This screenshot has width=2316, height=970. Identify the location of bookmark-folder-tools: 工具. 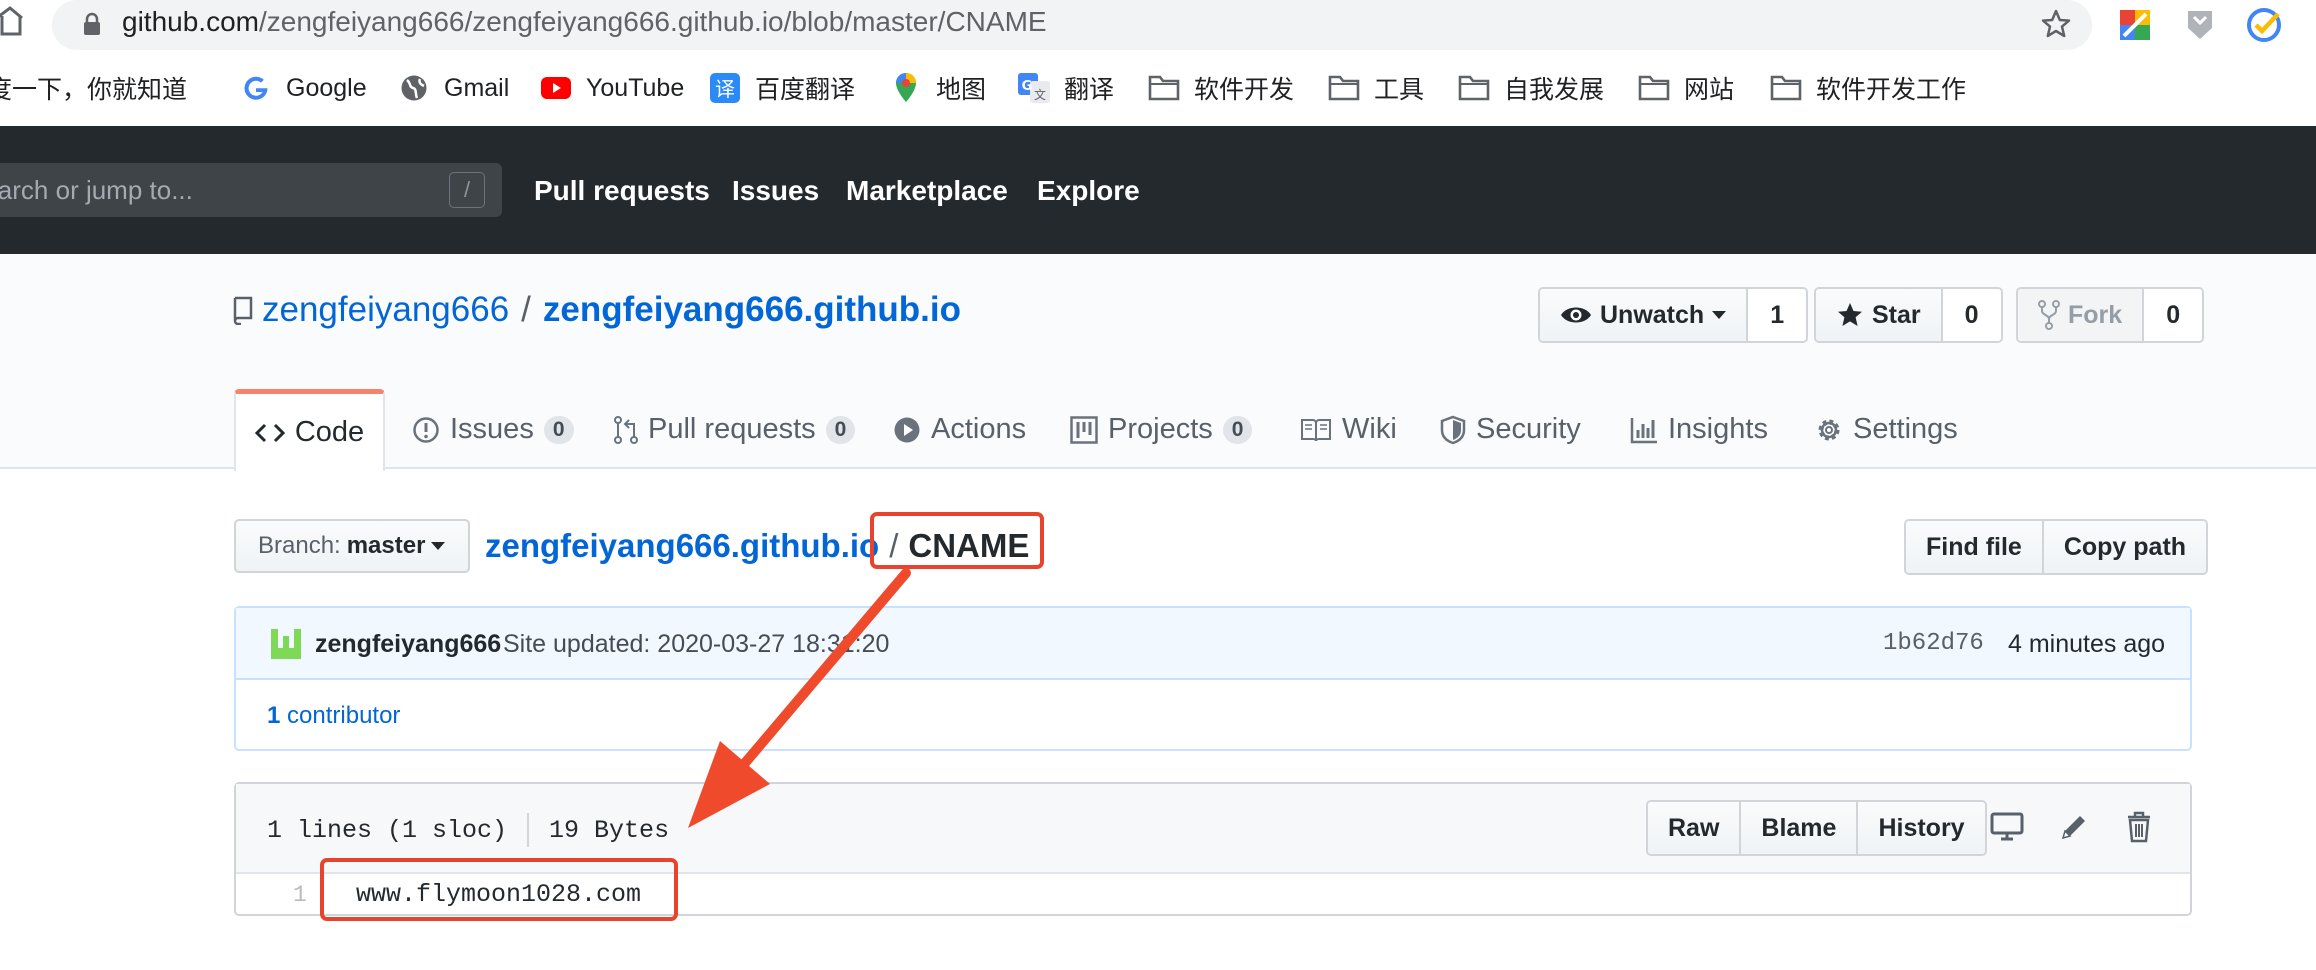
(1376, 88).